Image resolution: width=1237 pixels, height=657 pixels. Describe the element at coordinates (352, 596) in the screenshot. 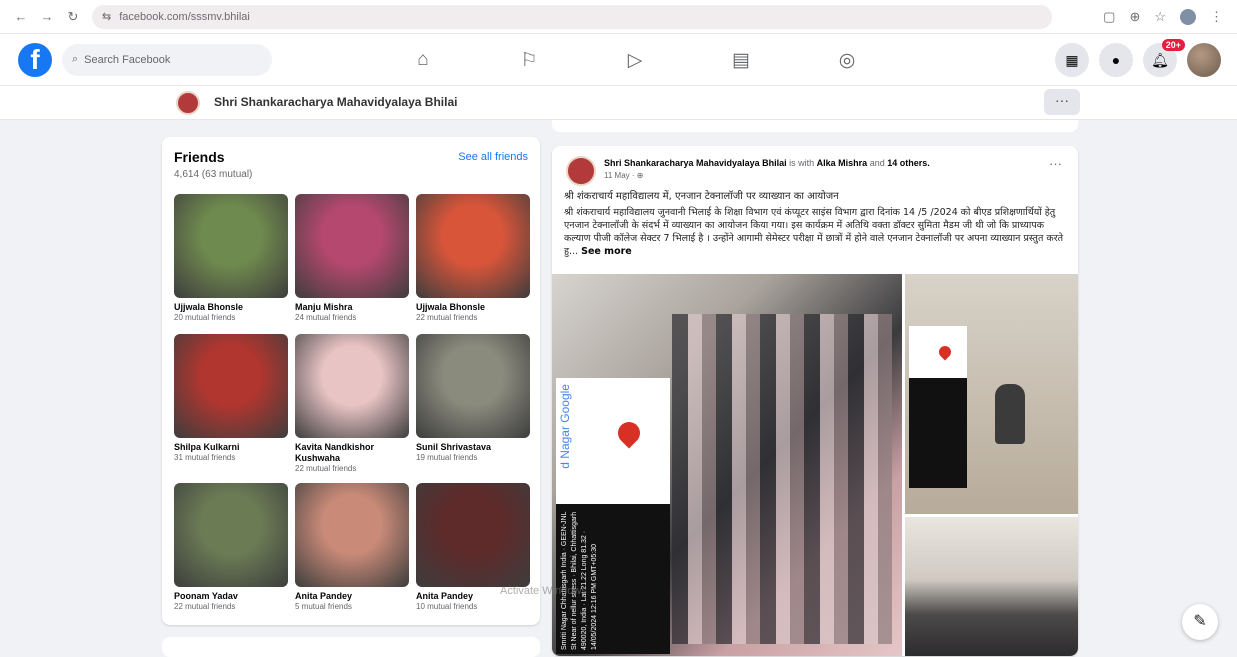

I see `friend-name: Anita Pandey` at that location.